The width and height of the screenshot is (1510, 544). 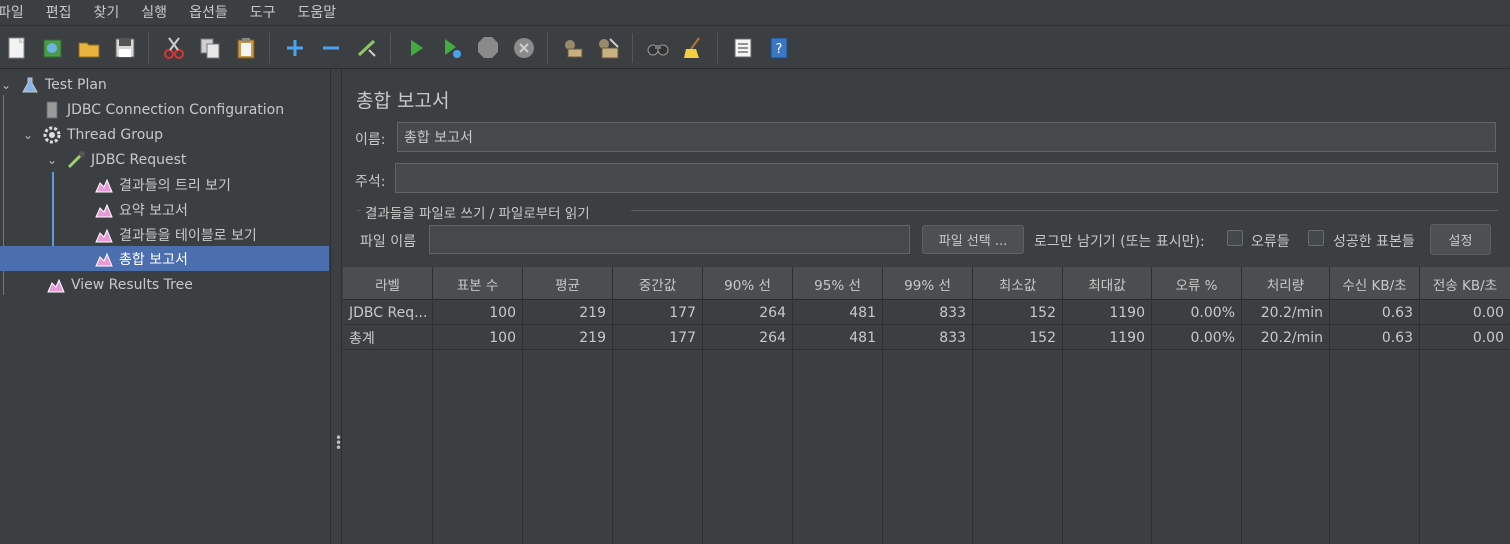 I want to click on cell-99-line: 833, so click(x=928, y=337).